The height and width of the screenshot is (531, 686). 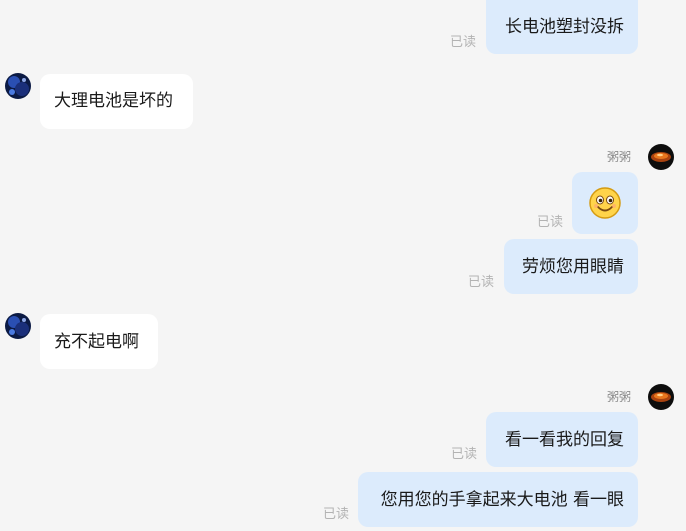 I want to click on message-text: 大理电池是坏的, so click(x=113, y=101).